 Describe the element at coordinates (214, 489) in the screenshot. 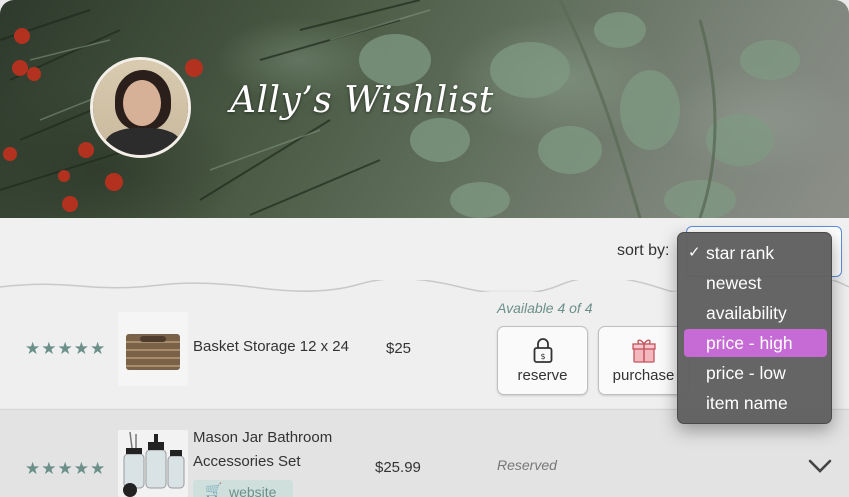

I see `cart-icon: 🛒` at that location.